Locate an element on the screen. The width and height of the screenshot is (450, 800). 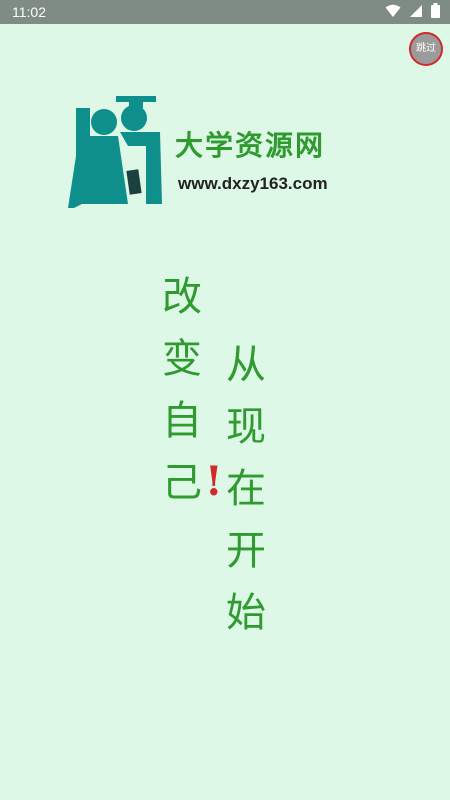
slogan-char: 从 is located at coordinates (246, 365).